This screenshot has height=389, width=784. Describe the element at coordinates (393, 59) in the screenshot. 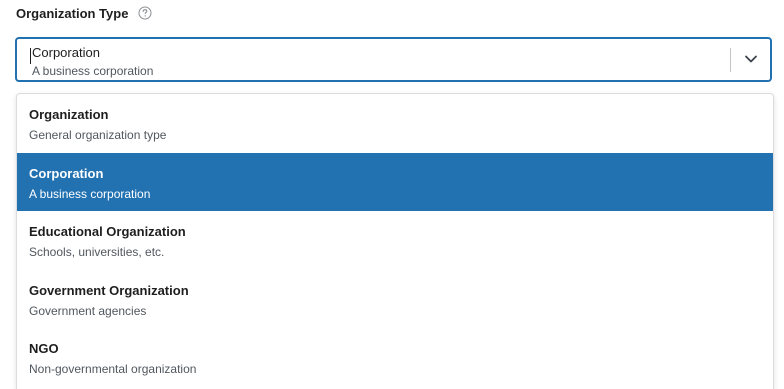

I see `organization-type-select: Corporation A business corporation` at that location.